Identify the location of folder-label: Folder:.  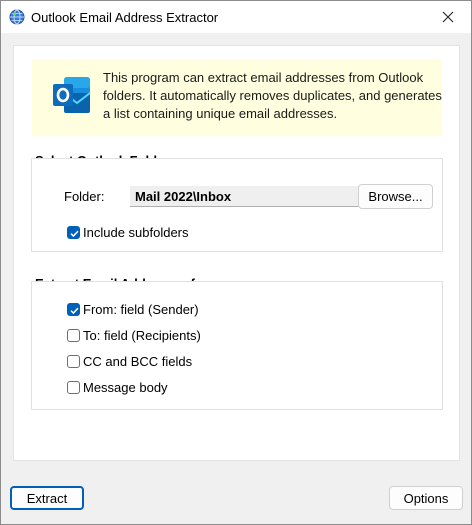
(84, 196).